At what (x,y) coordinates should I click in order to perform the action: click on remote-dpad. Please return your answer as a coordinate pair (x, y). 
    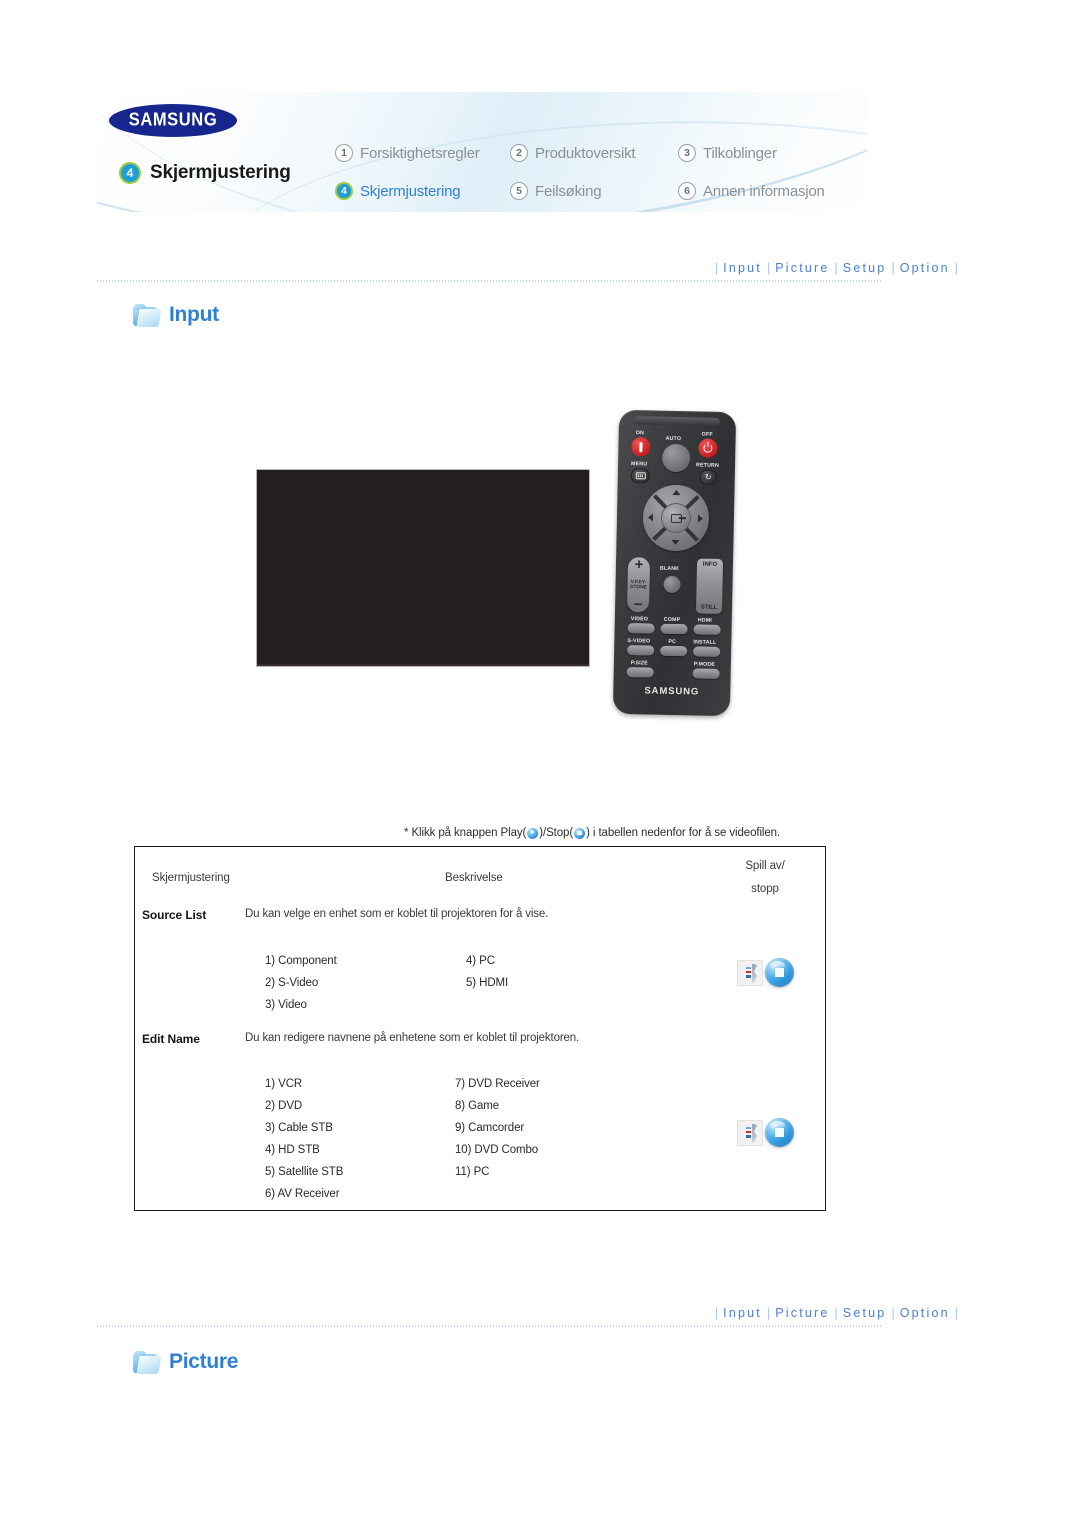
    Looking at the image, I should click on (676, 518).